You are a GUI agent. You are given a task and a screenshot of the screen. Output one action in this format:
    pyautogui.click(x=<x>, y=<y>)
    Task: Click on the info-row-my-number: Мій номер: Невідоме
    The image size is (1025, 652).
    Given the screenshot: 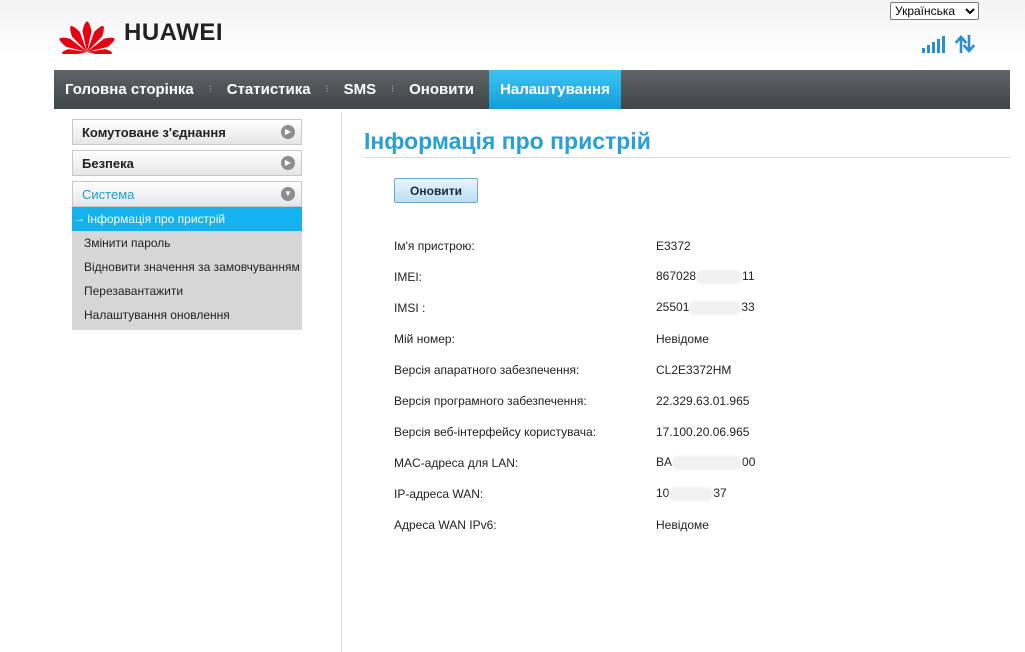 What is the action you would take?
    pyautogui.click(x=574, y=338)
    